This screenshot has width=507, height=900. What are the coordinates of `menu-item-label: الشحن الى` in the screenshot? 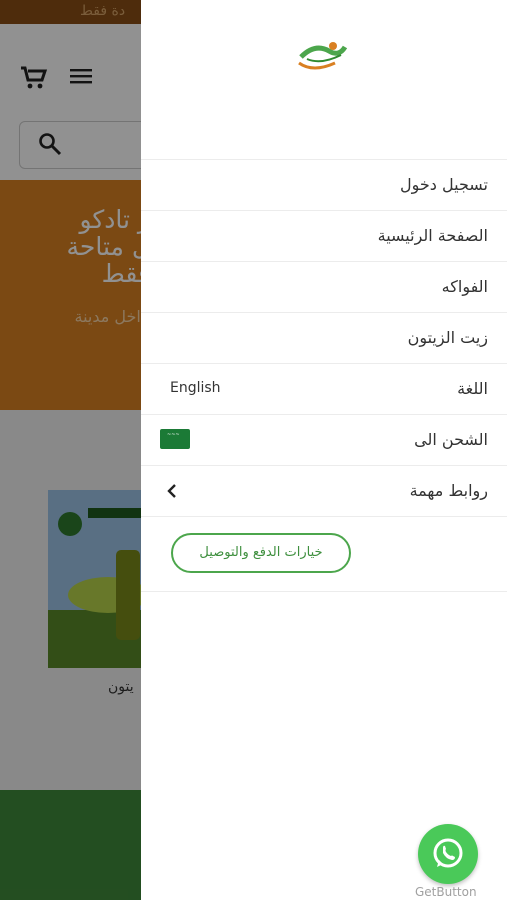 It's located at (451, 439).